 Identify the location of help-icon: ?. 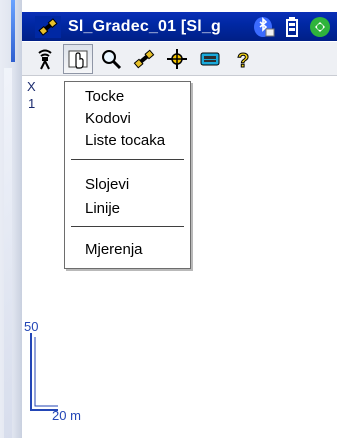
(243, 59).